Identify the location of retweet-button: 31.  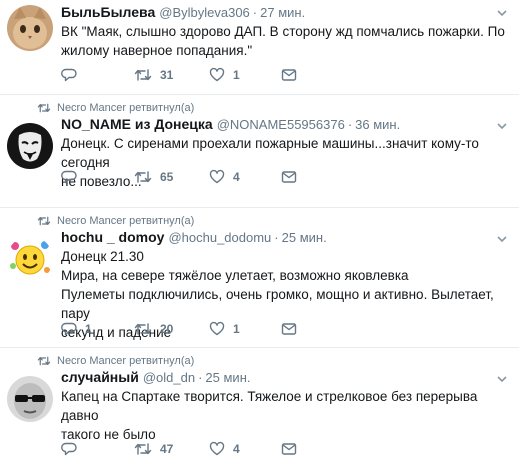
(153, 75).